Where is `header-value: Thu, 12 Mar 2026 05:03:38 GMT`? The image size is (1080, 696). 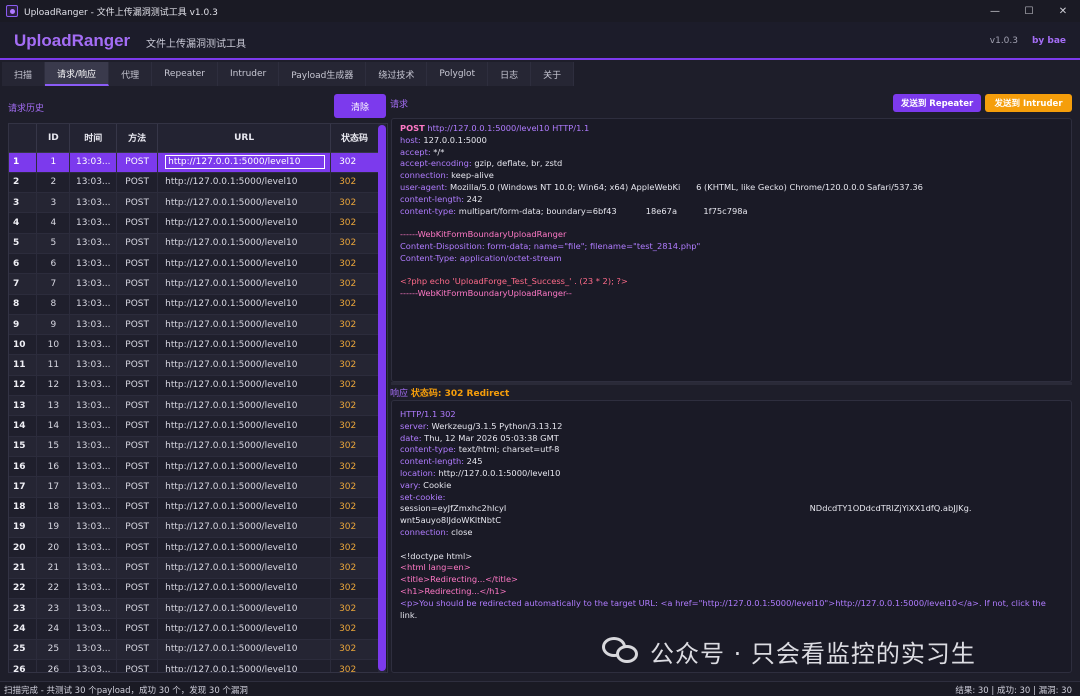 header-value: Thu, 12 Mar 2026 05:03:38 GMT is located at coordinates (490, 437).